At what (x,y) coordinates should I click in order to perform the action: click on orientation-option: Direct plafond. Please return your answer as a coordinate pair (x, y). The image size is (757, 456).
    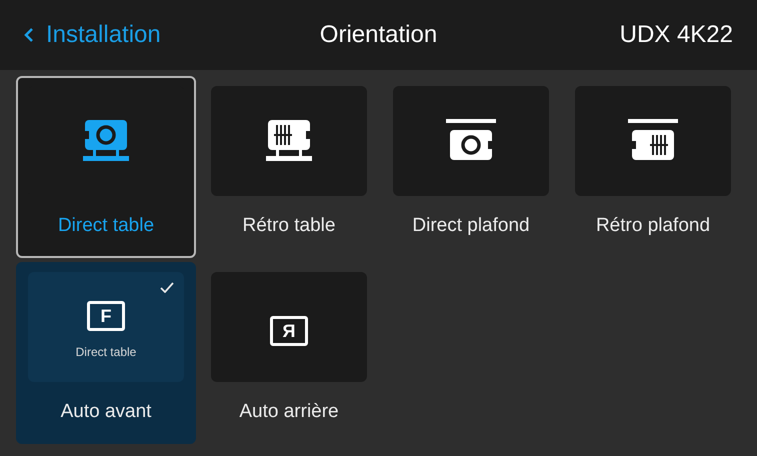
    Looking at the image, I should click on (471, 167).